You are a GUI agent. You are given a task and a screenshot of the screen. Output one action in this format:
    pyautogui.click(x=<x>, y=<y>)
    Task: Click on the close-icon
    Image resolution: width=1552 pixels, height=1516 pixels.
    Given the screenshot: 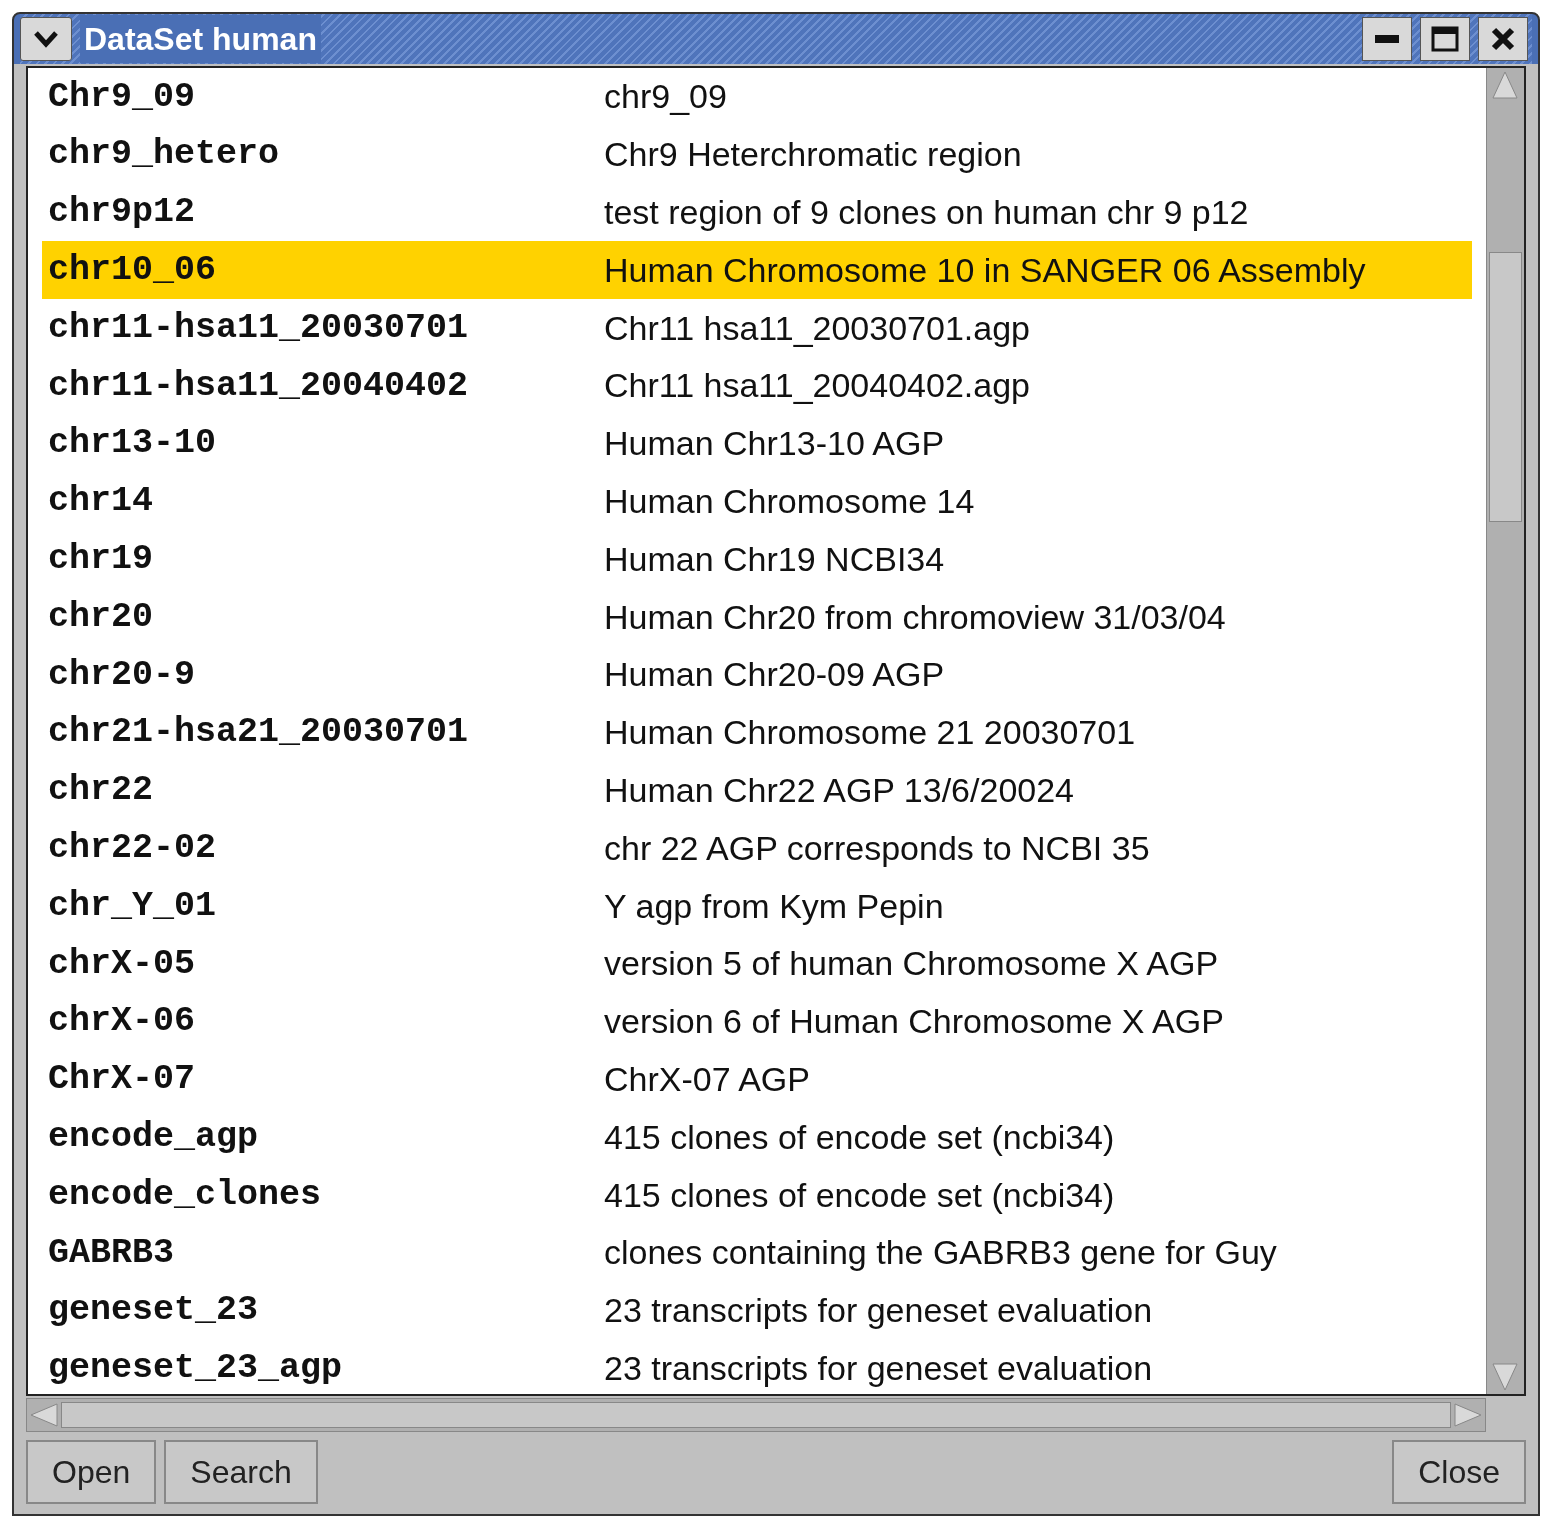 What is the action you would take?
    pyautogui.click(x=1503, y=39)
    